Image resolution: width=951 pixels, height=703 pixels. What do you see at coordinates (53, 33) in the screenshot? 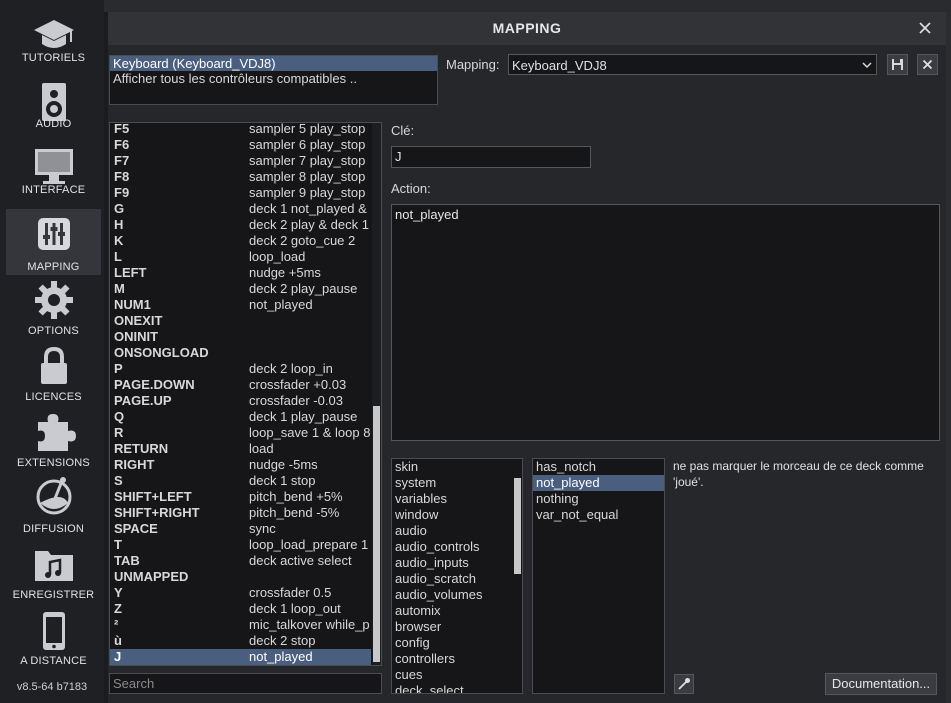
I see `sidebar-item-tutoriels: TUTORIELS` at bounding box center [53, 33].